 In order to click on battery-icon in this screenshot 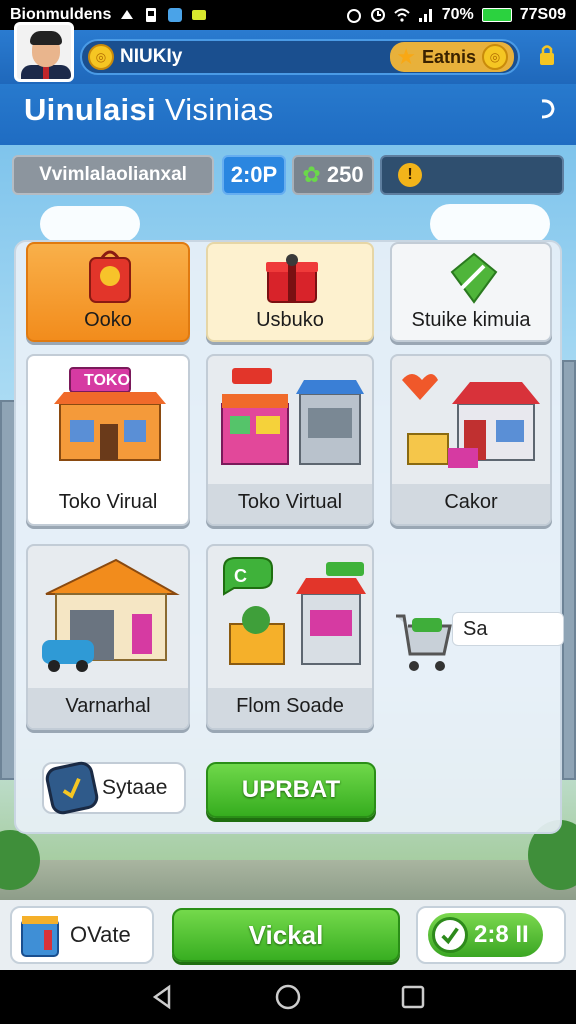, I will do `click(496, 15)`.